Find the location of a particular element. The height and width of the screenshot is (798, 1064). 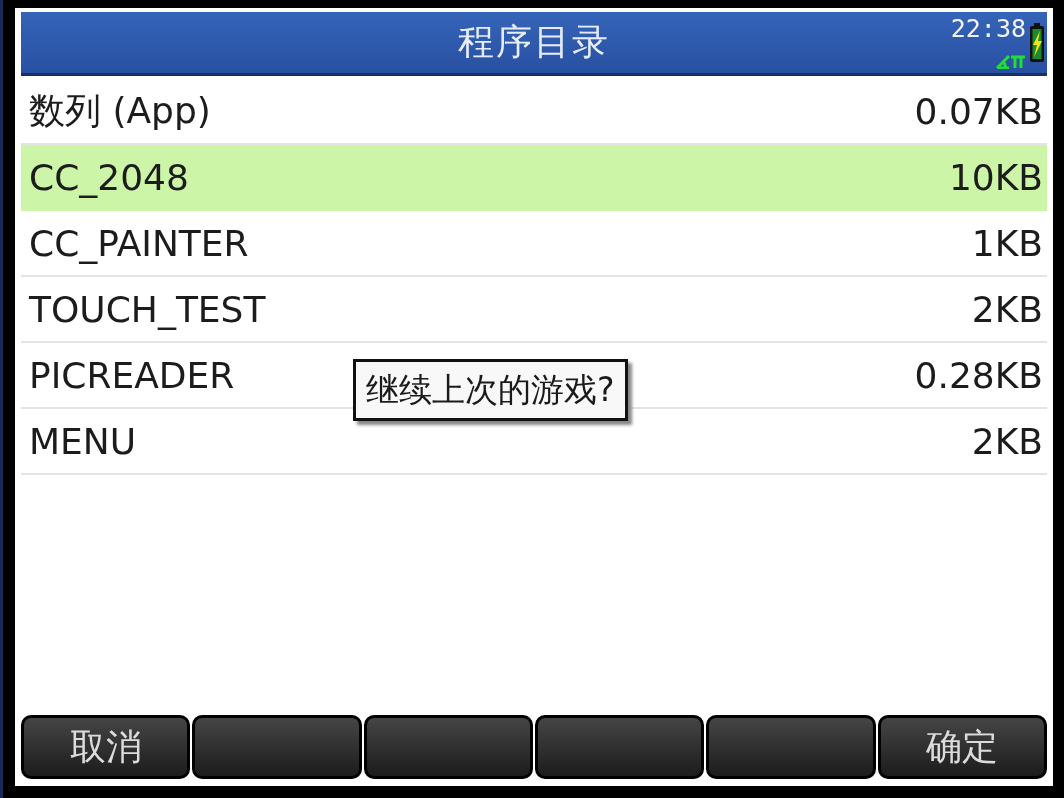

program-name: TOUCH_TEST is located at coordinates (147, 309).